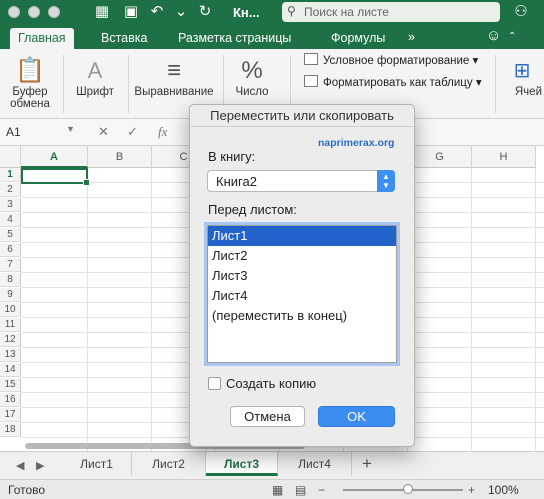 The width and height of the screenshot is (544, 499). What do you see at coordinates (20, 465) in the screenshot?
I see `prev-sheet-icon: ◀` at bounding box center [20, 465].